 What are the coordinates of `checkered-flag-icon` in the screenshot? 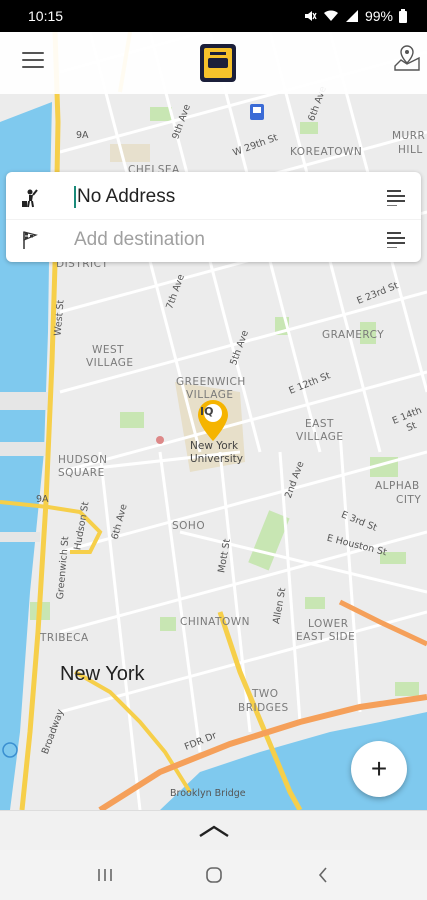 It's located at (30, 240).